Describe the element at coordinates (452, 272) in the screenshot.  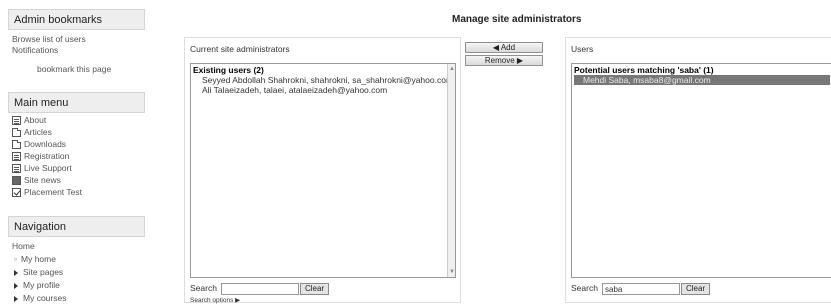
I see `scroll-down-icon: ▼` at that location.